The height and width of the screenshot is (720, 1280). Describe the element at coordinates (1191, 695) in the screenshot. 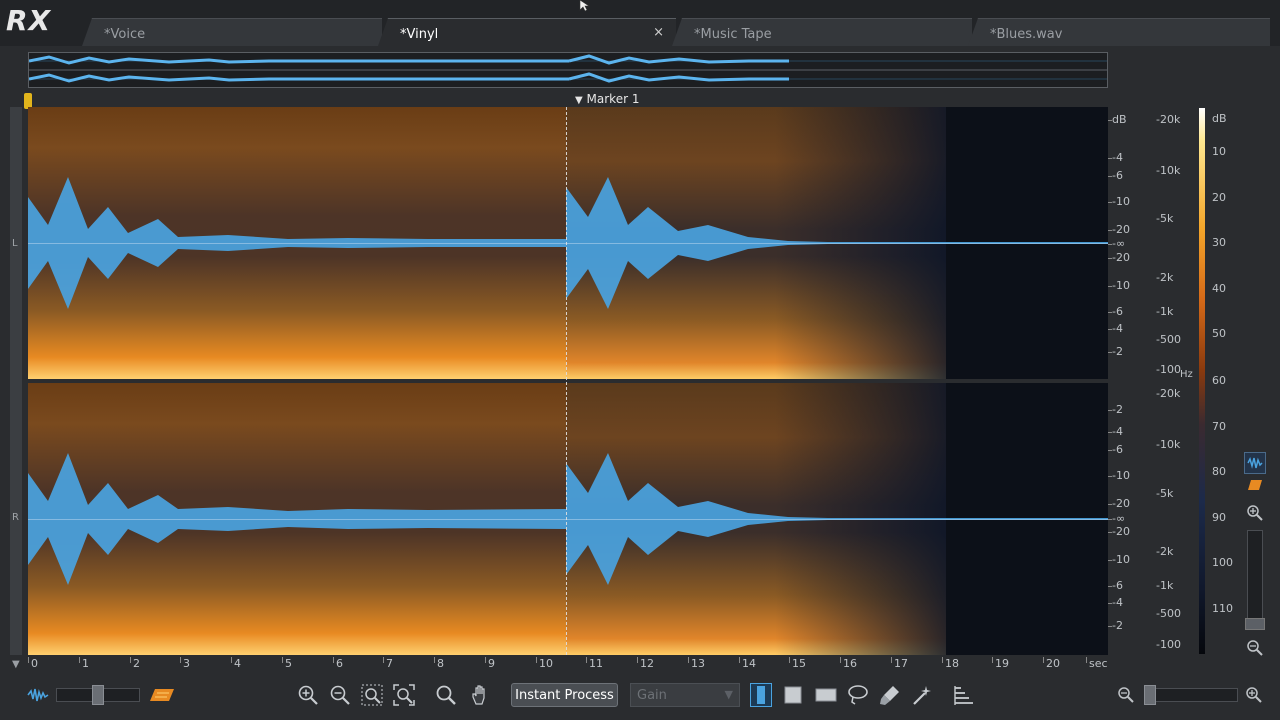

I see `horizontal-zoom-slider` at that location.